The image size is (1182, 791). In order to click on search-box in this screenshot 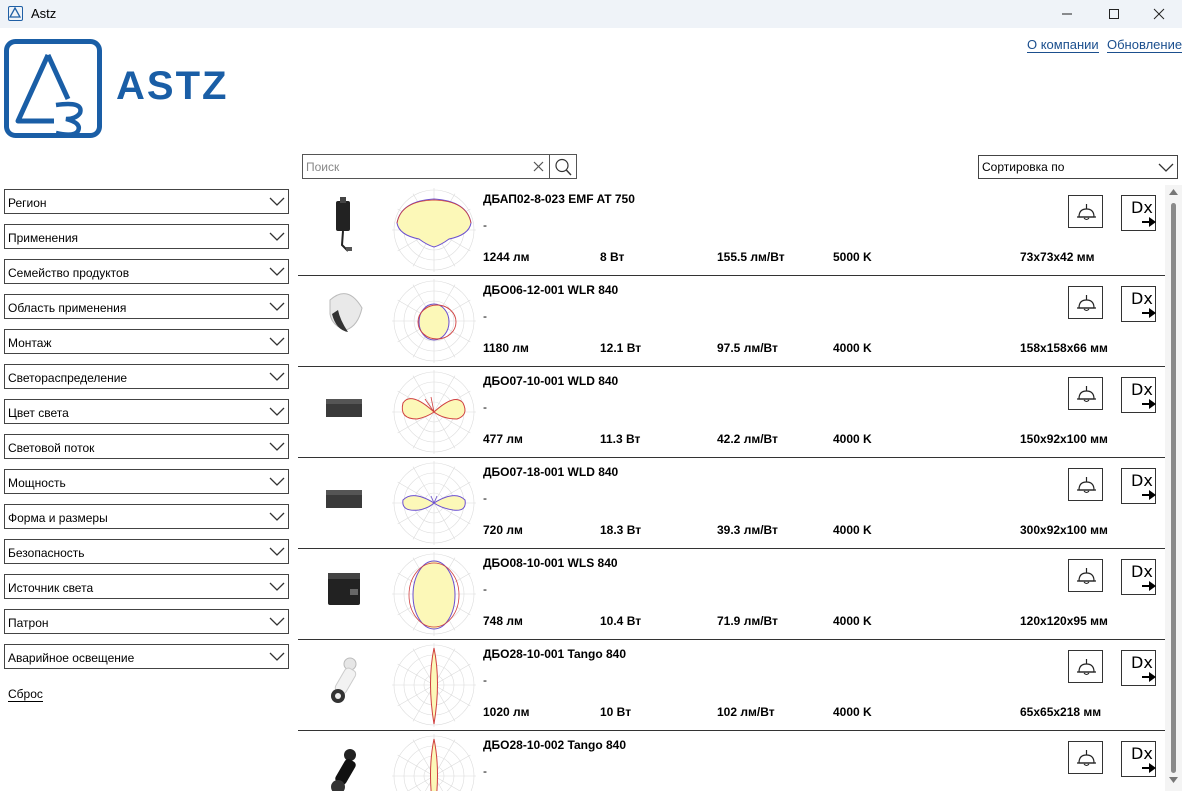, I will do `click(426, 166)`.